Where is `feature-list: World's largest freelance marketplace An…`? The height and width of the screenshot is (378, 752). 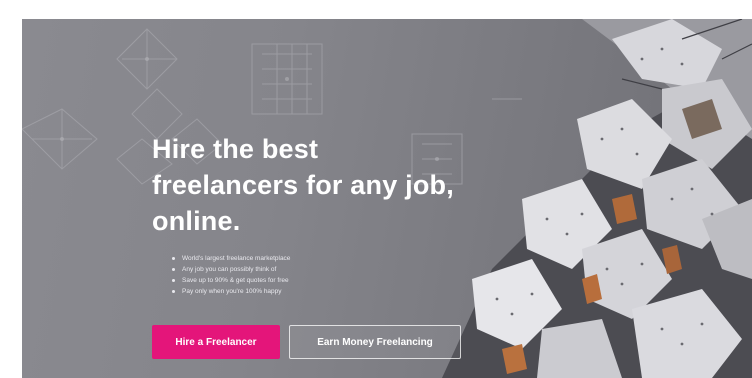
feature-list: World's largest freelance marketplace An… is located at coordinates (332, 275).